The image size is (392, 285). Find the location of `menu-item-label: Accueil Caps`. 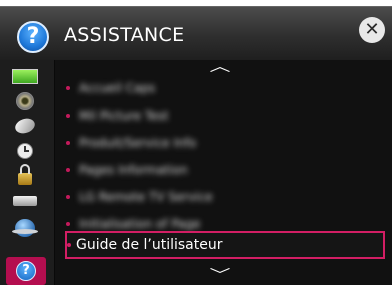

menu-item-label: Accueil Caps is located at coordinates (117, 88).